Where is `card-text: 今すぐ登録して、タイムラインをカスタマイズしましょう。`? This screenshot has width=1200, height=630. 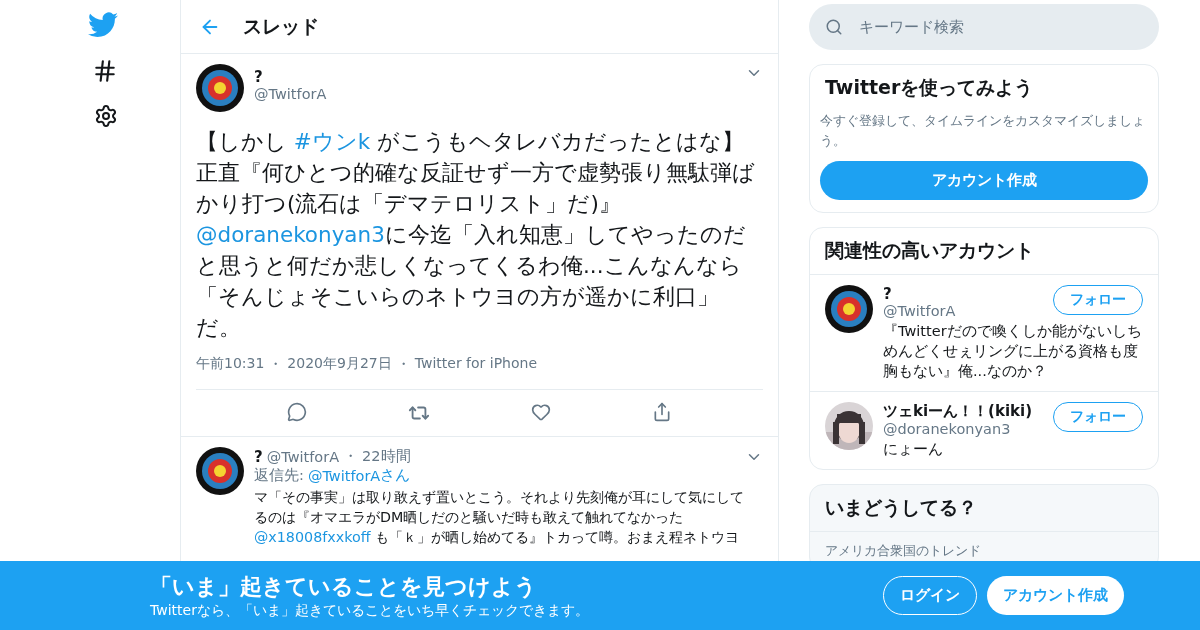 card-text: 今すぐ登録して、タイムラインをカスタマイズしましょう。 is located at coordinates (983, 131).